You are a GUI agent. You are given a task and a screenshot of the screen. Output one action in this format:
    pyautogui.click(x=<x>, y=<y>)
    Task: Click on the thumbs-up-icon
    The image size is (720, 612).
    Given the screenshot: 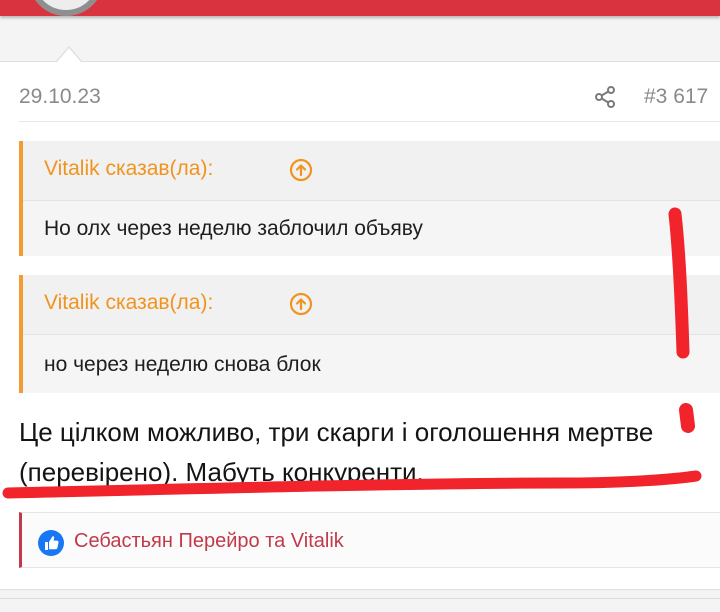 What is the action you would take?
    pyautogui.click(x=51, y=543)
    